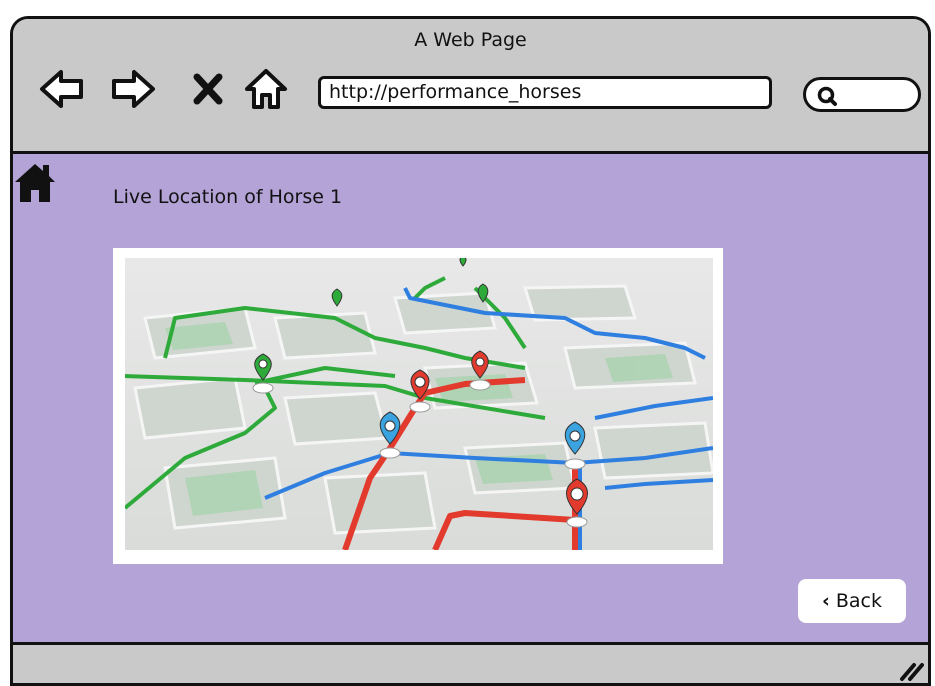  What do you see at coordinates (862, 94) in the screenshot?
I see `search-box` at bounding box center [862, 94].